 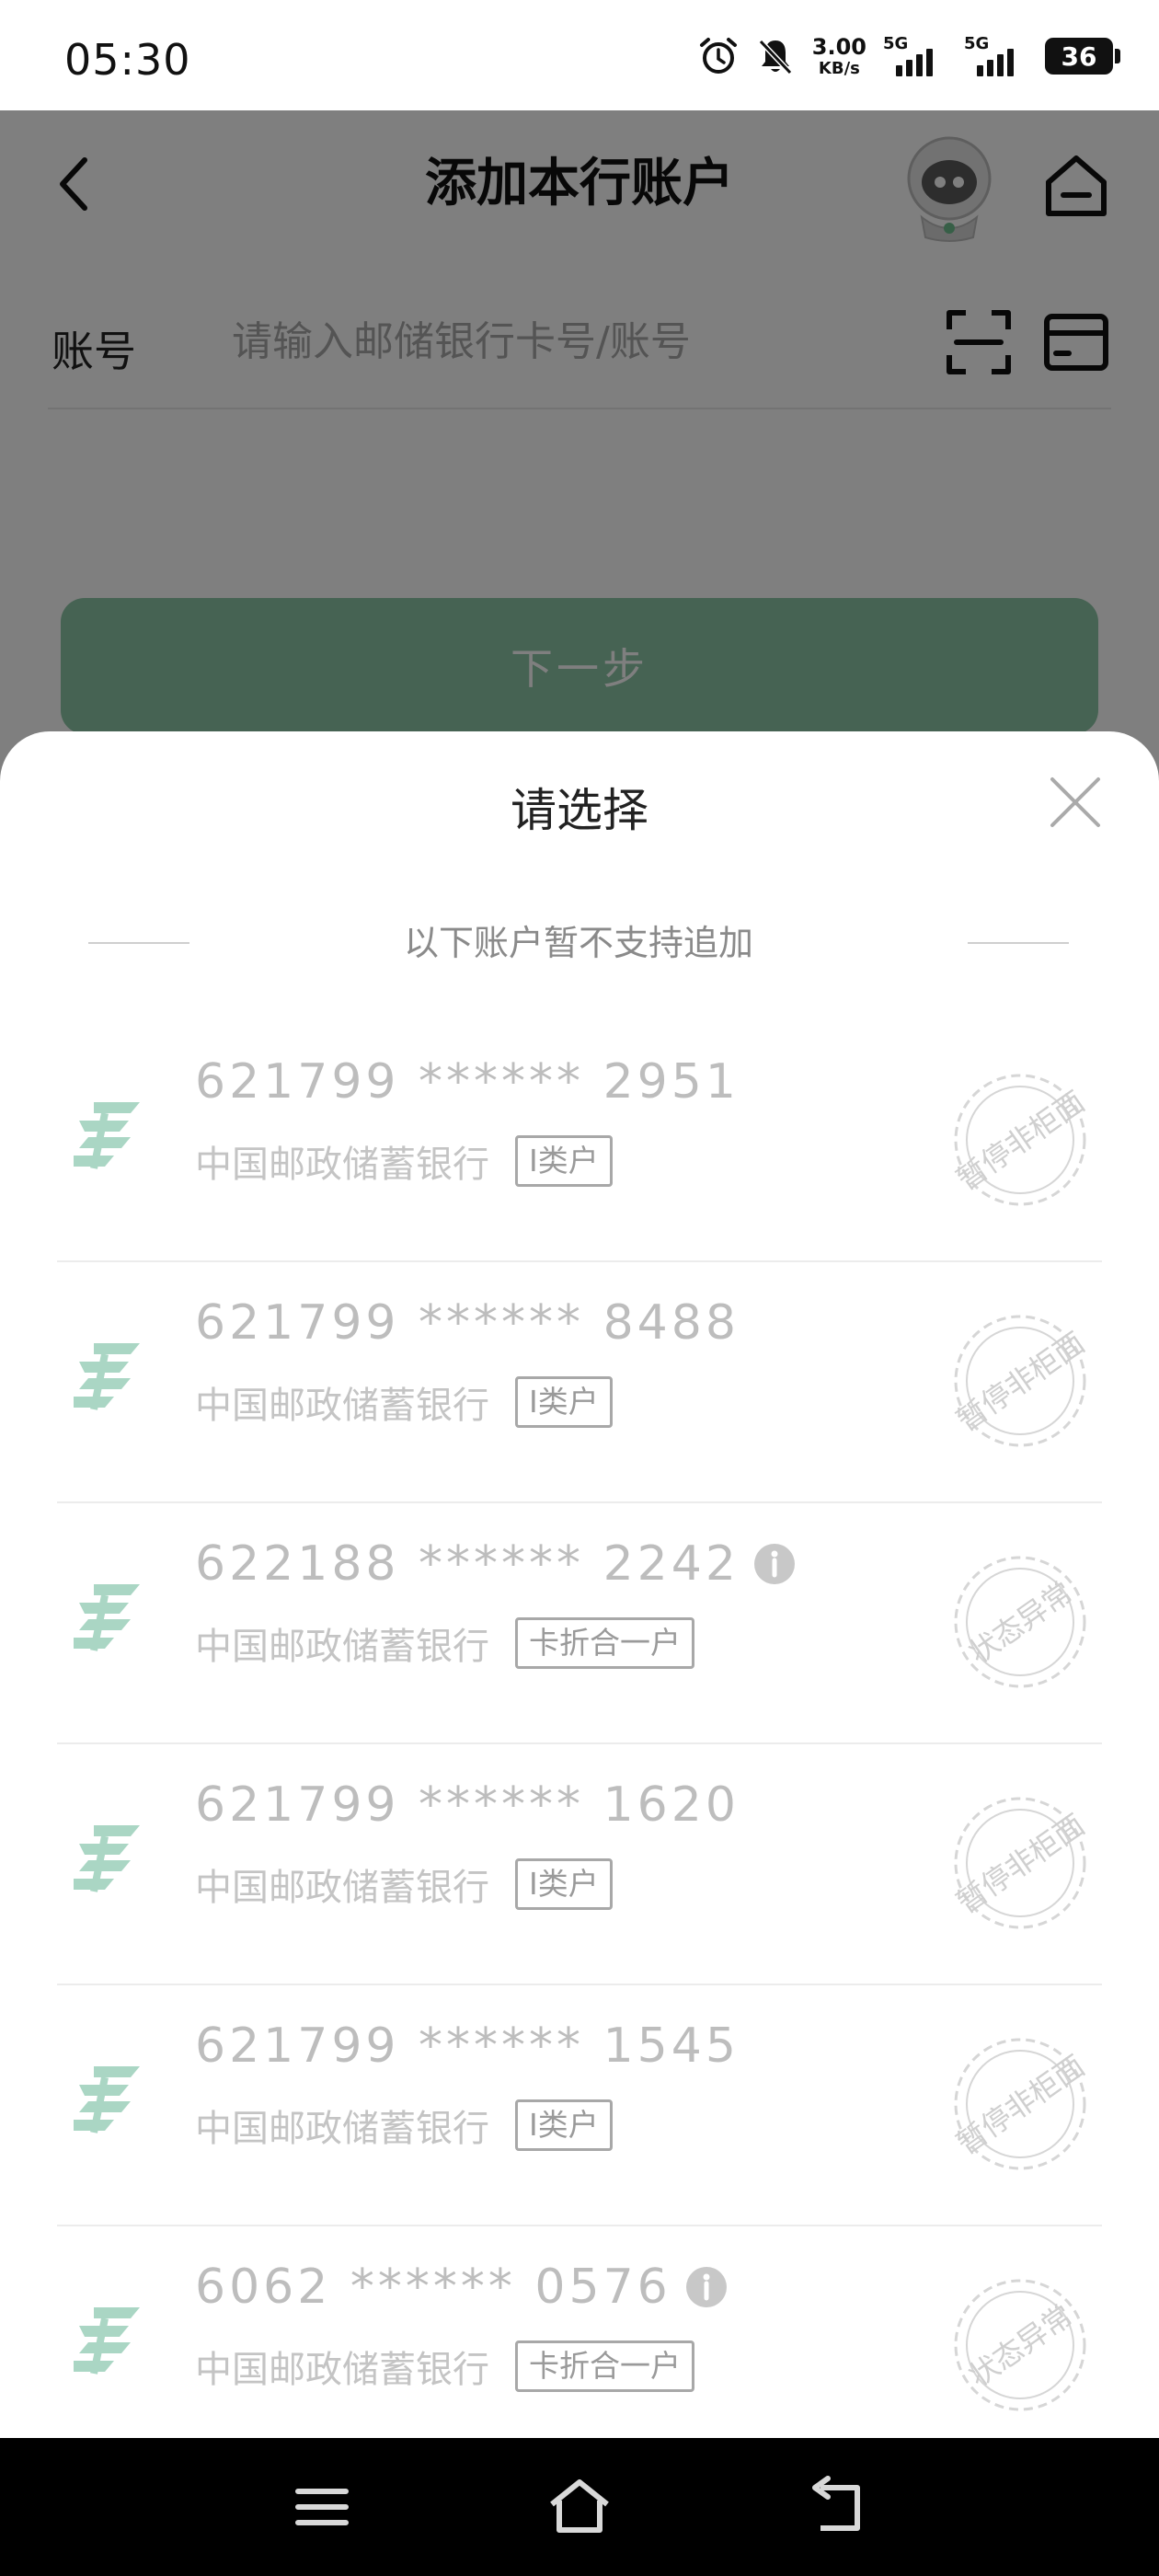 I want to click on account-item: 621799 ****** 8488 中国邮政储蓄银行 I类户 暂停非柜面, so click(x=579, y=1382).